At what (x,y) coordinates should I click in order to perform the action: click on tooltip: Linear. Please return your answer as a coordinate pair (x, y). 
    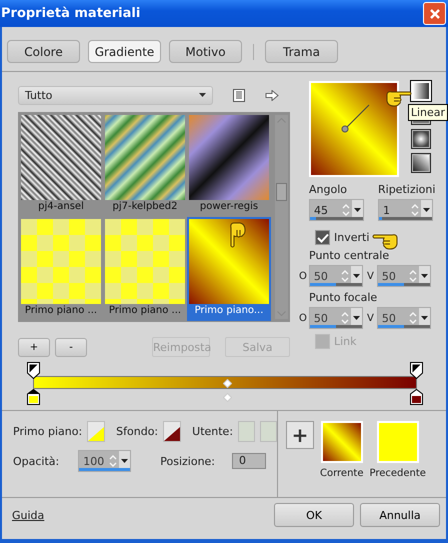
    Looking at the image, I should click on (428, 112).